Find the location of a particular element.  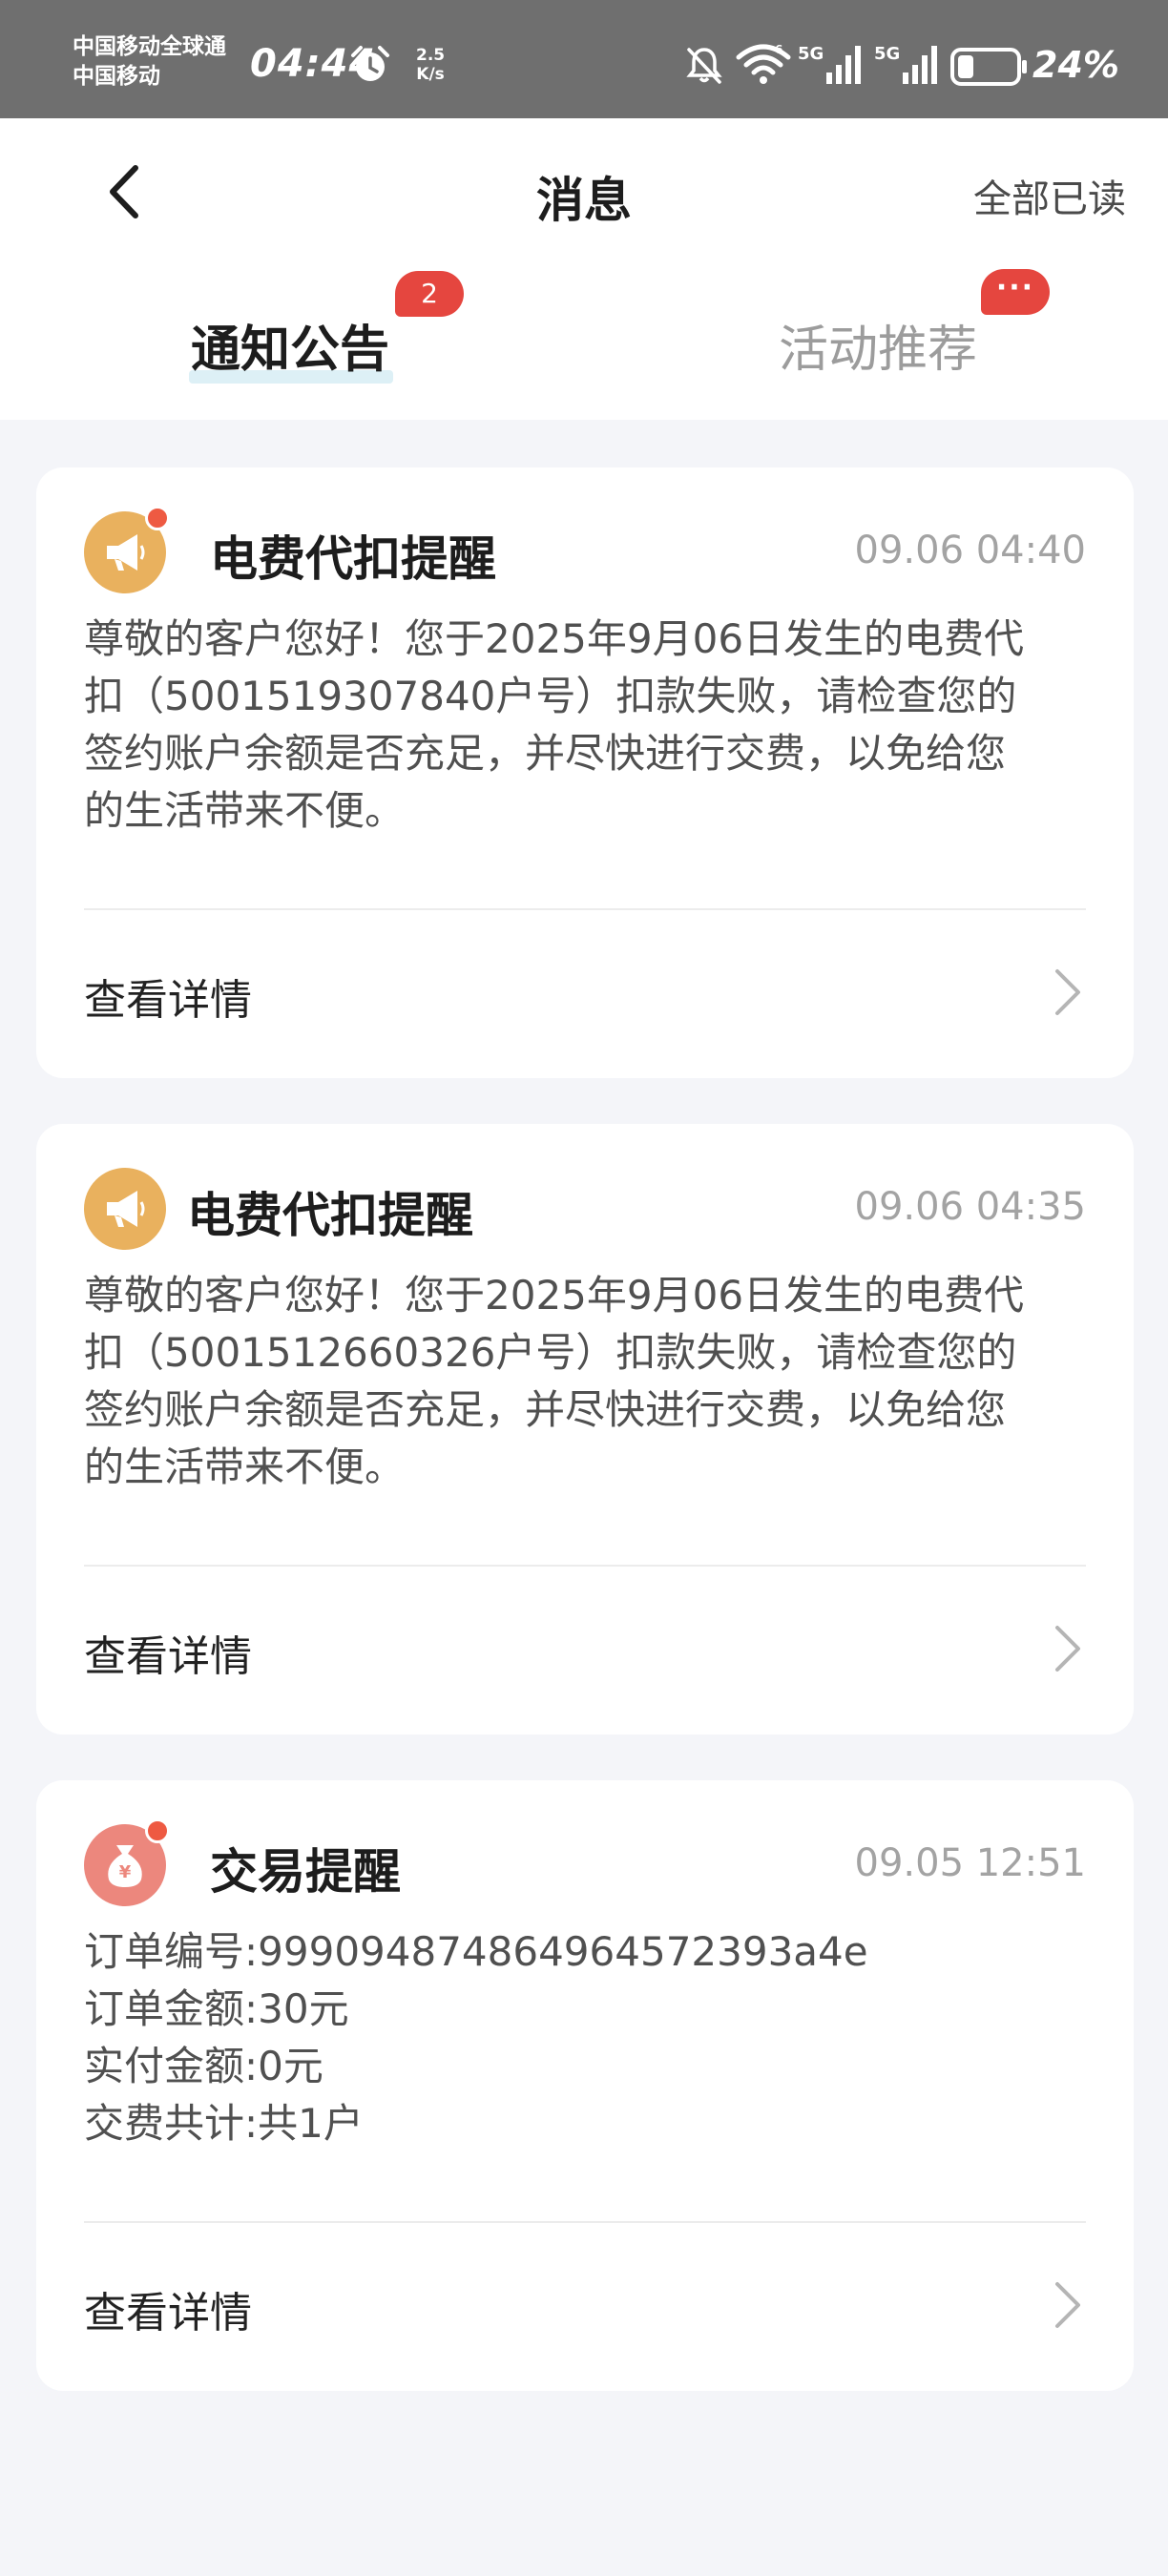

signal-5g-icon-2: 5G is located at coordinates (905, 64).